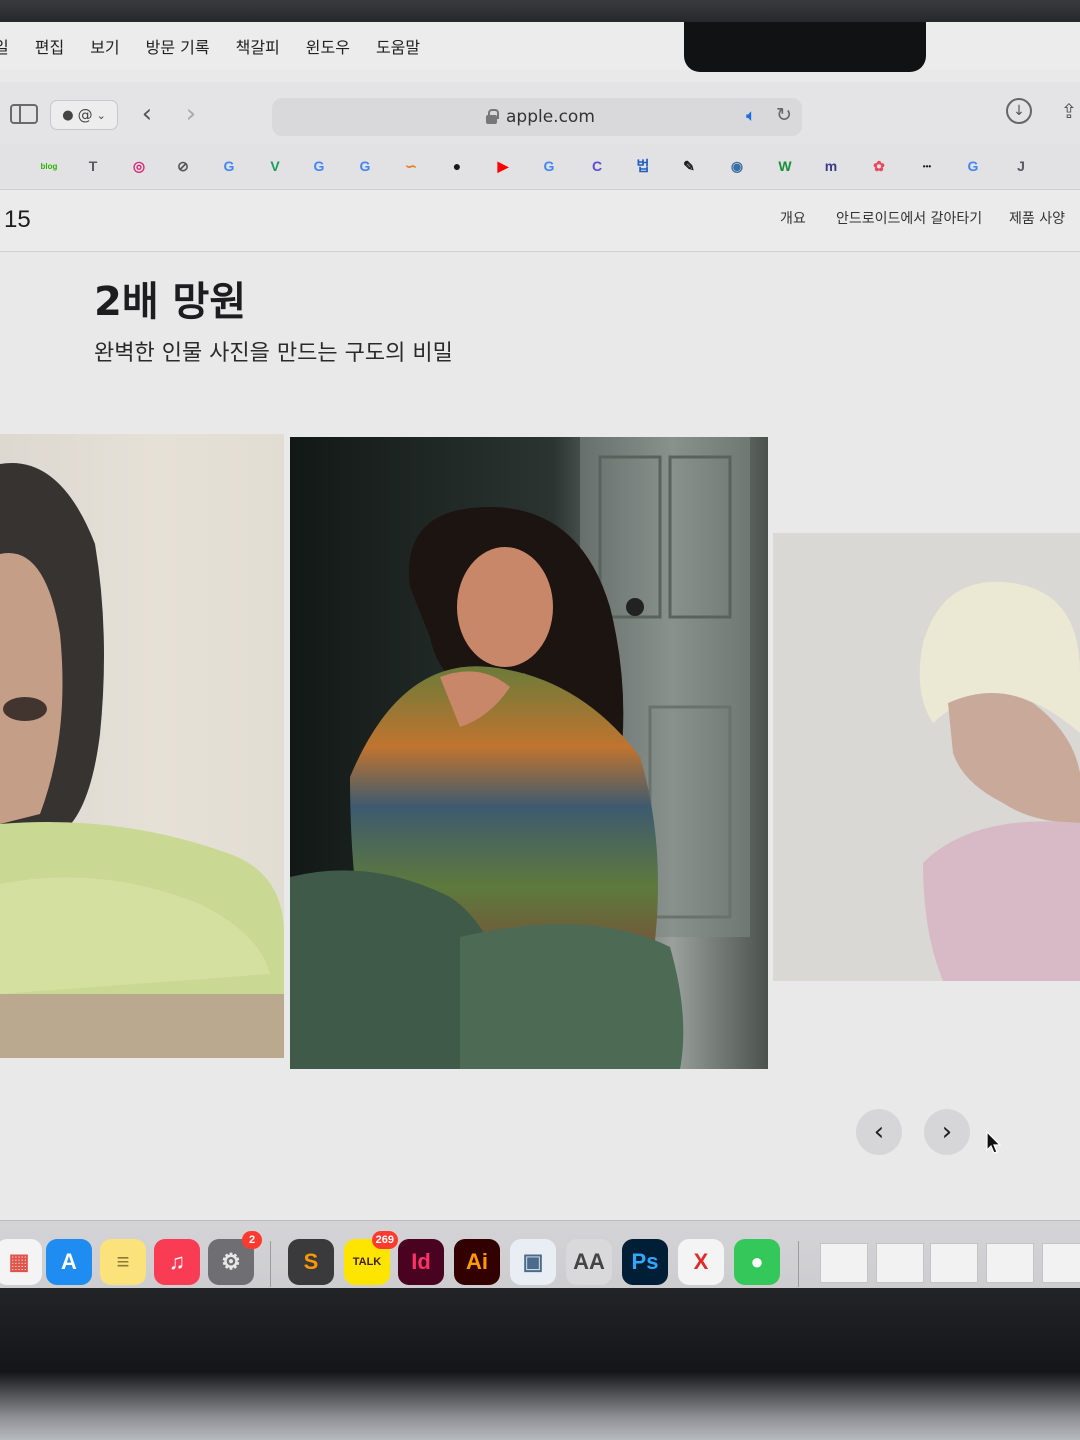  Describe the element at coordinates (231, 1261) in the screenshot. I see `system-settings-glyph: ⚙` at that location.